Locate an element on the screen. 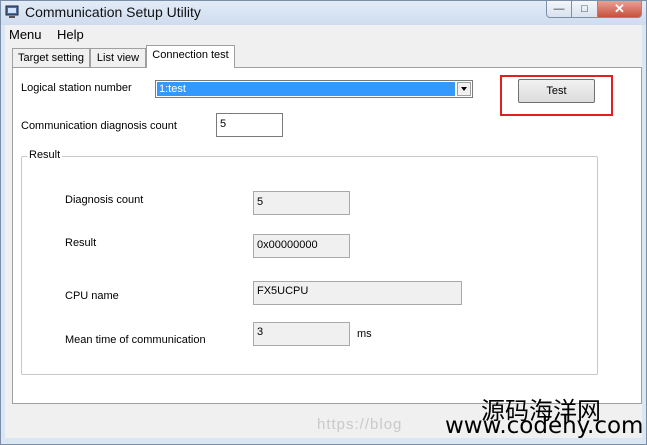 This screenshot has height=445, width=647. diag-count-label: Communication diagnosis count is located at coordinates (99, 126).